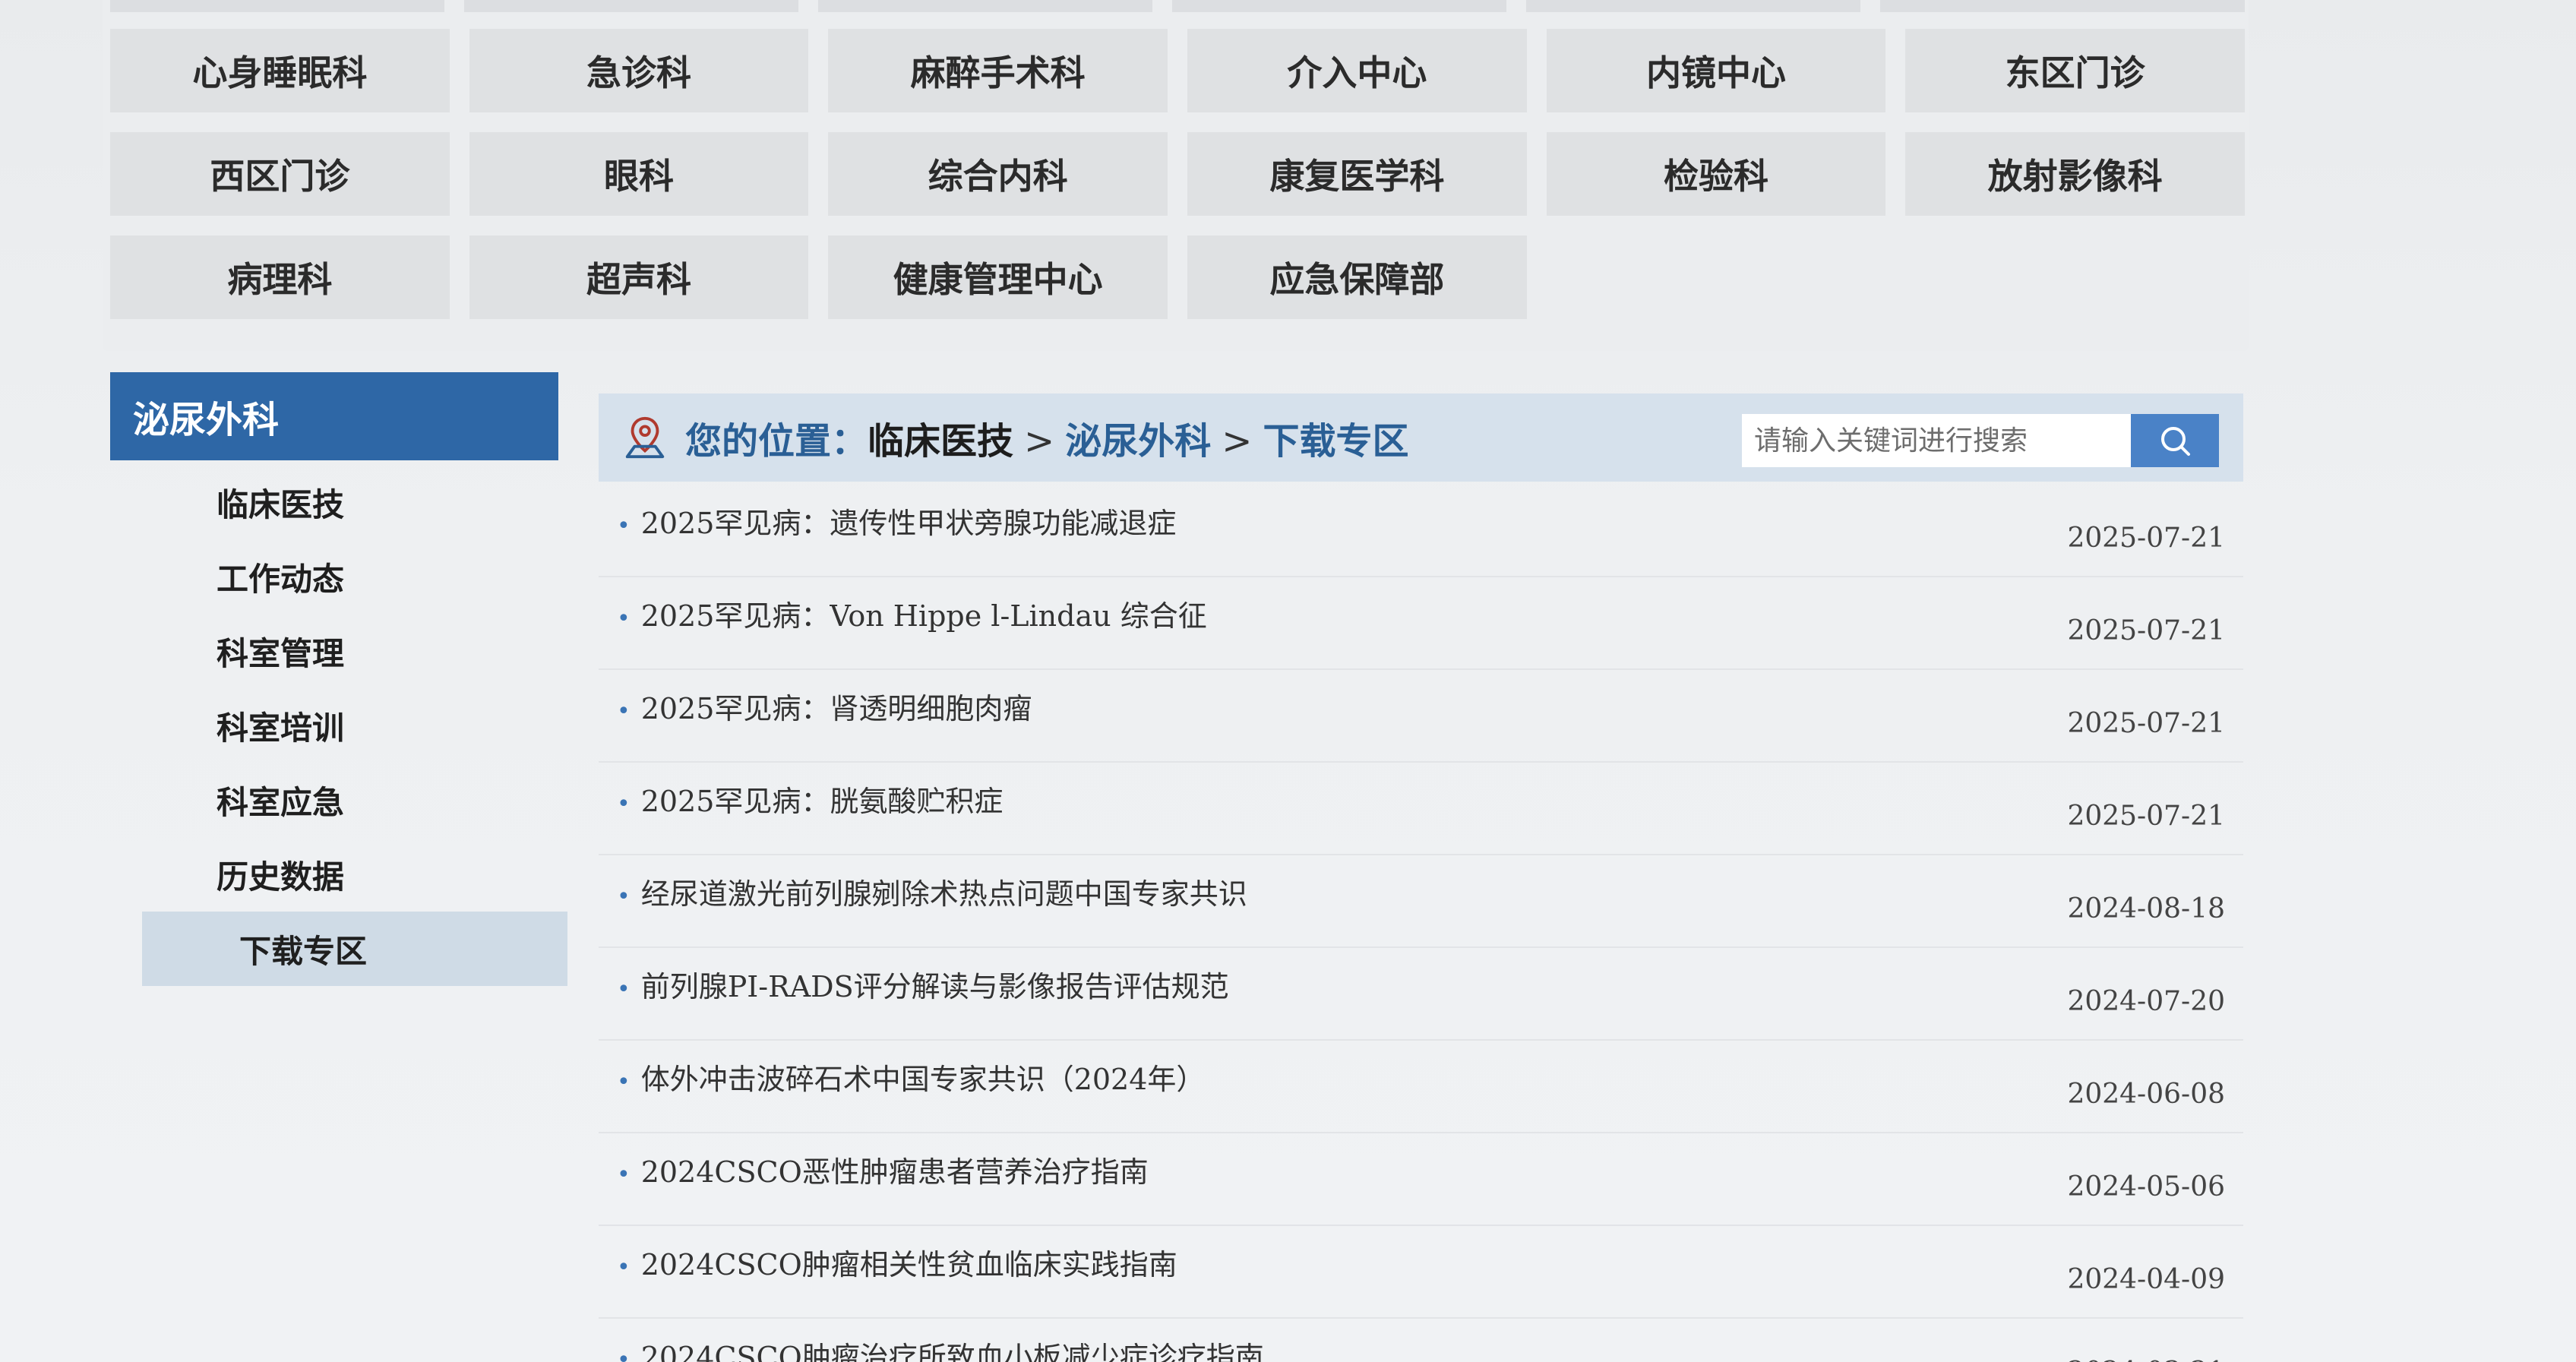 The height and width of the screenshot is (1362, 2576). I want to click on document-date: 2024-06-08, so click(2146, 1094).